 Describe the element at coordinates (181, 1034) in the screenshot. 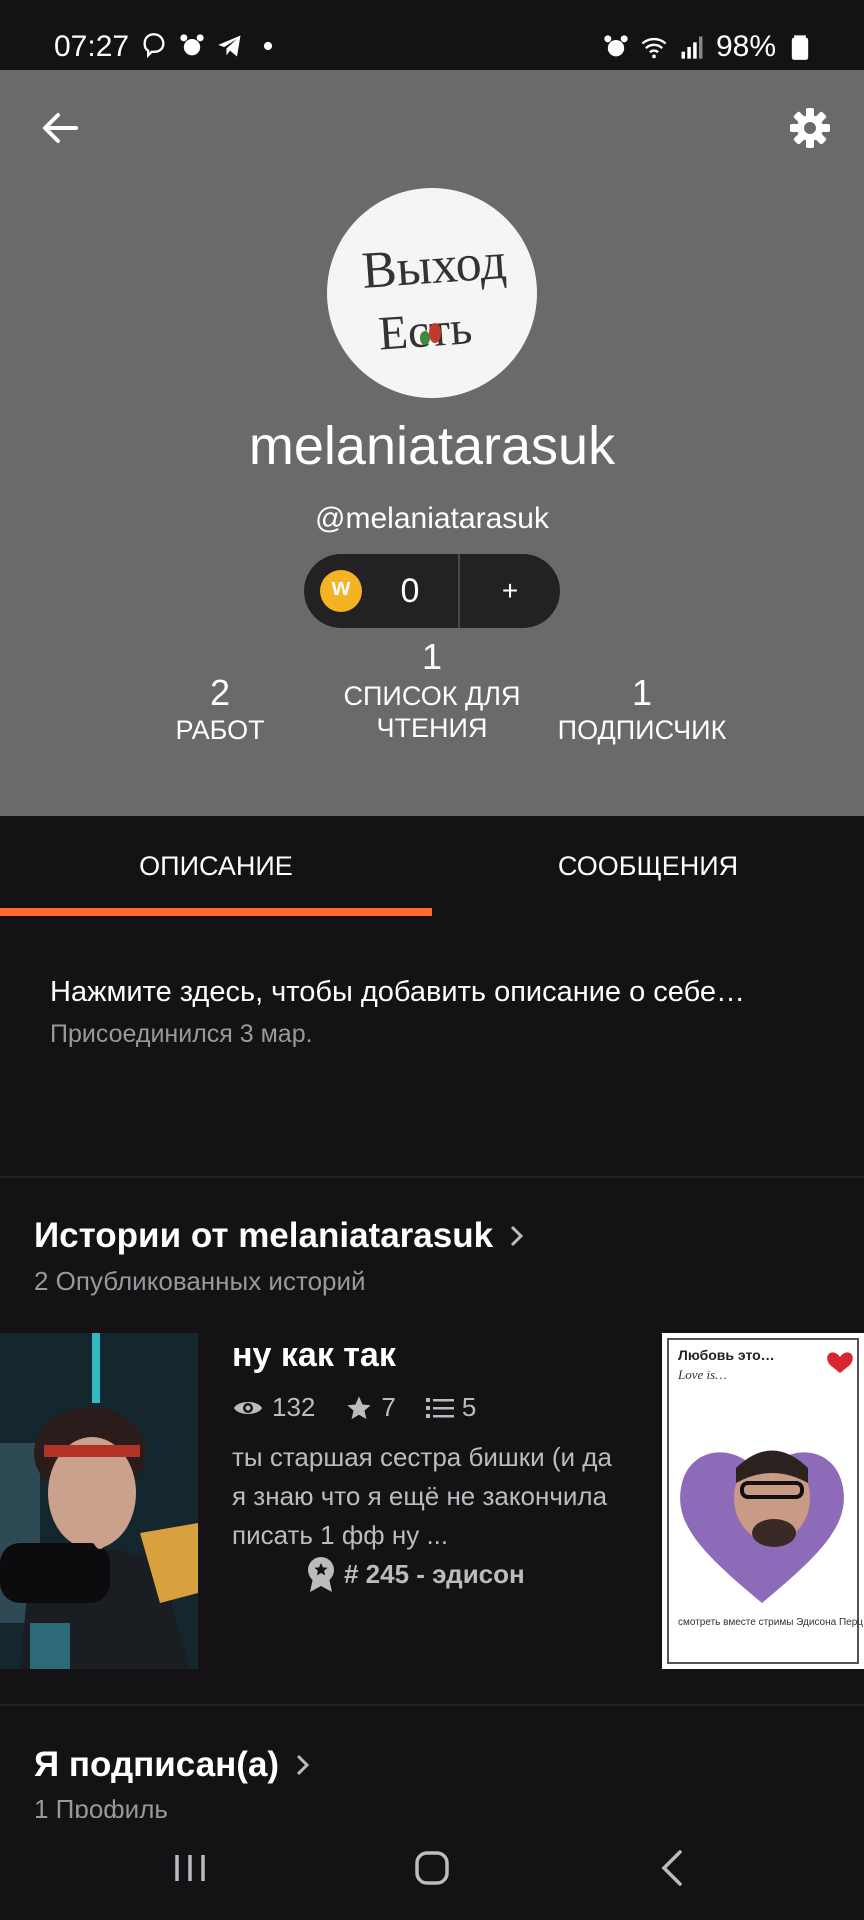

I see `joined-date: Присоединился 3 мар.` at that location.